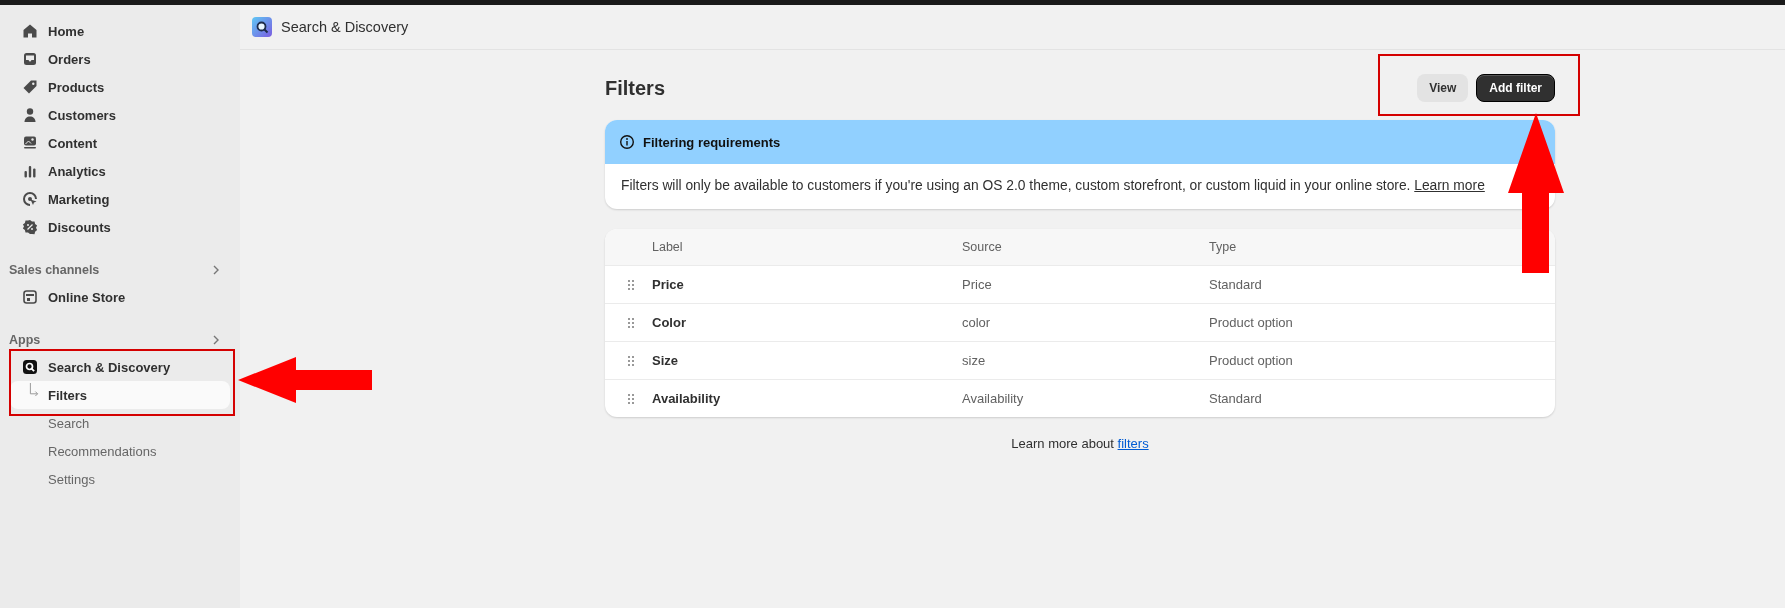 The image size is (1785, 608). Describe the element at coordinates (669, 322) in the screenshot. I see `table-cell-text: Color` at that location.